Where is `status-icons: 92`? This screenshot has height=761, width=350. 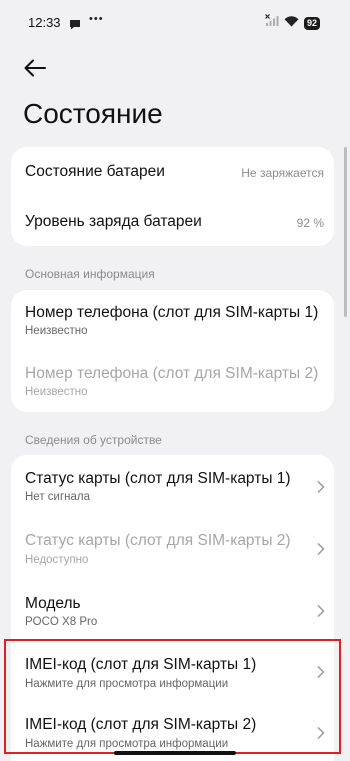
status-icons: 92 is located at coordinates (292, 23).